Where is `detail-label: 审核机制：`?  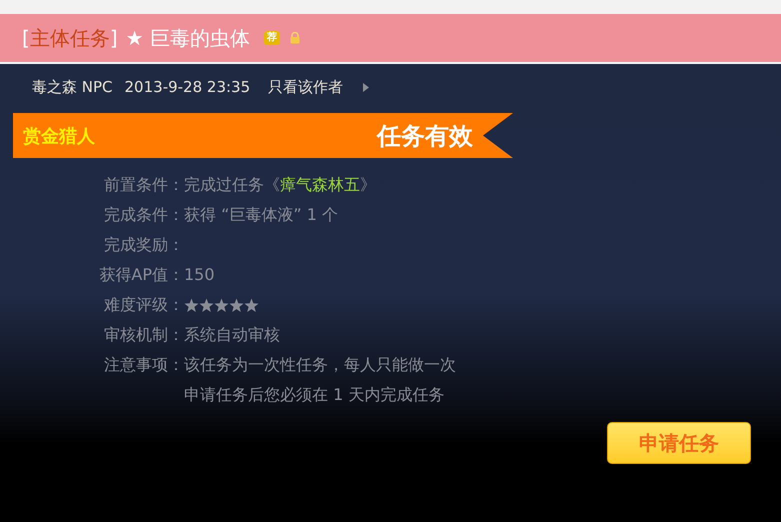
detail-label: 审核机制： is located at coordinates (143, 335).